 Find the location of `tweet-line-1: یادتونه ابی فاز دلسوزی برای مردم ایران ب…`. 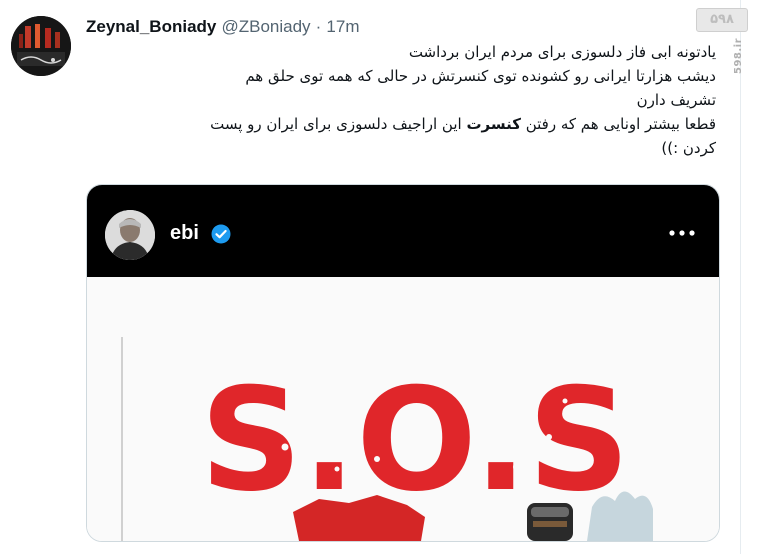

tweet-line-1: یادتونه ابی فاز دلسوزی برای مردم ایران ب… is located at coordinates (562, 52).